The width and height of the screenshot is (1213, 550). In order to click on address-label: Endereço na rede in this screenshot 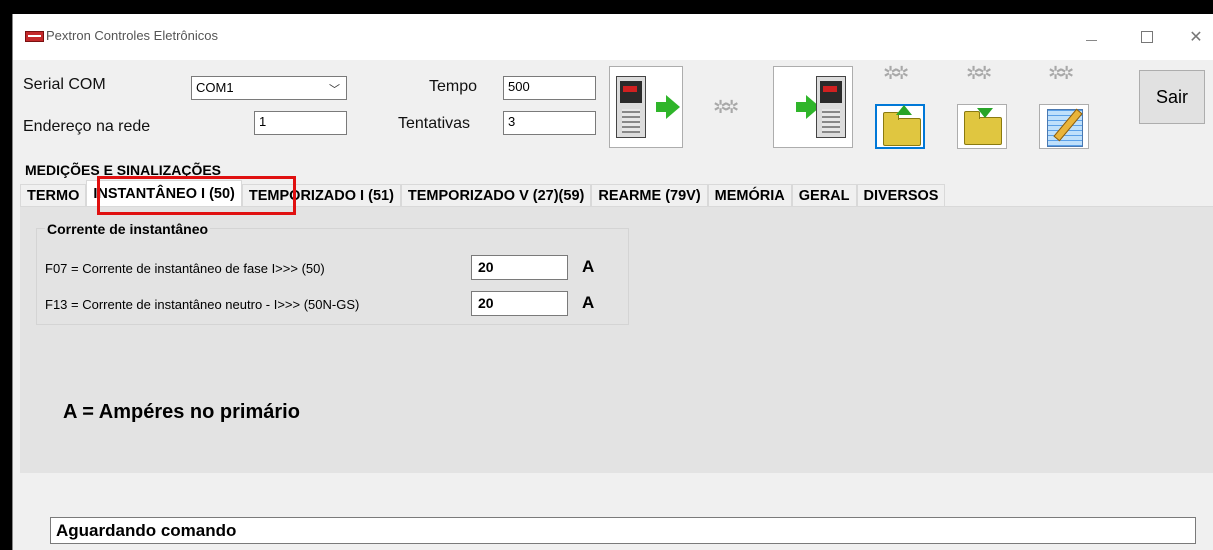, I will do `click(87, 126)`.